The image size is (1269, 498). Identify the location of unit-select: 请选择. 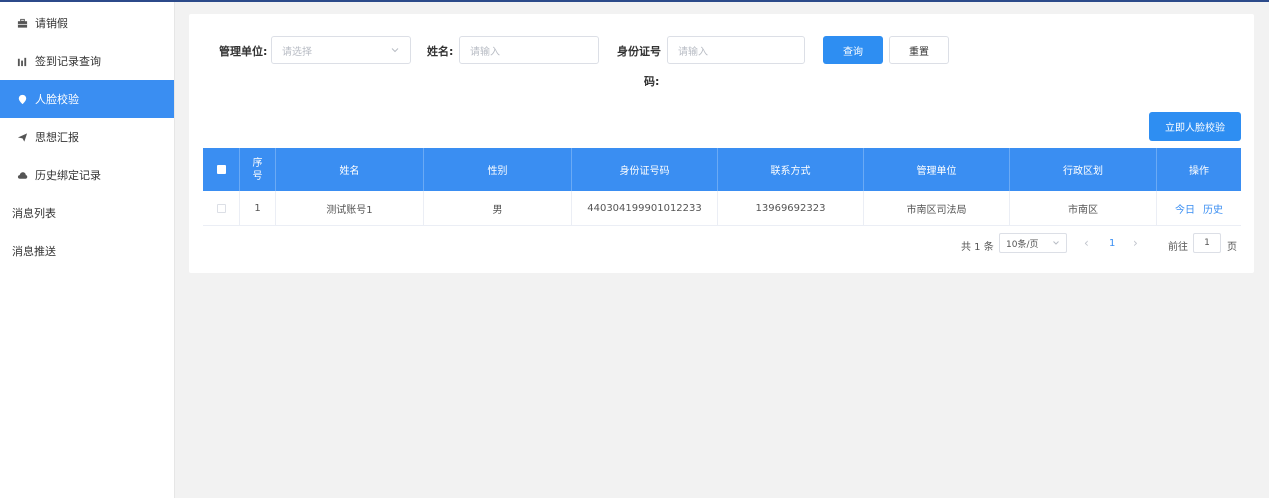
(341, 50).